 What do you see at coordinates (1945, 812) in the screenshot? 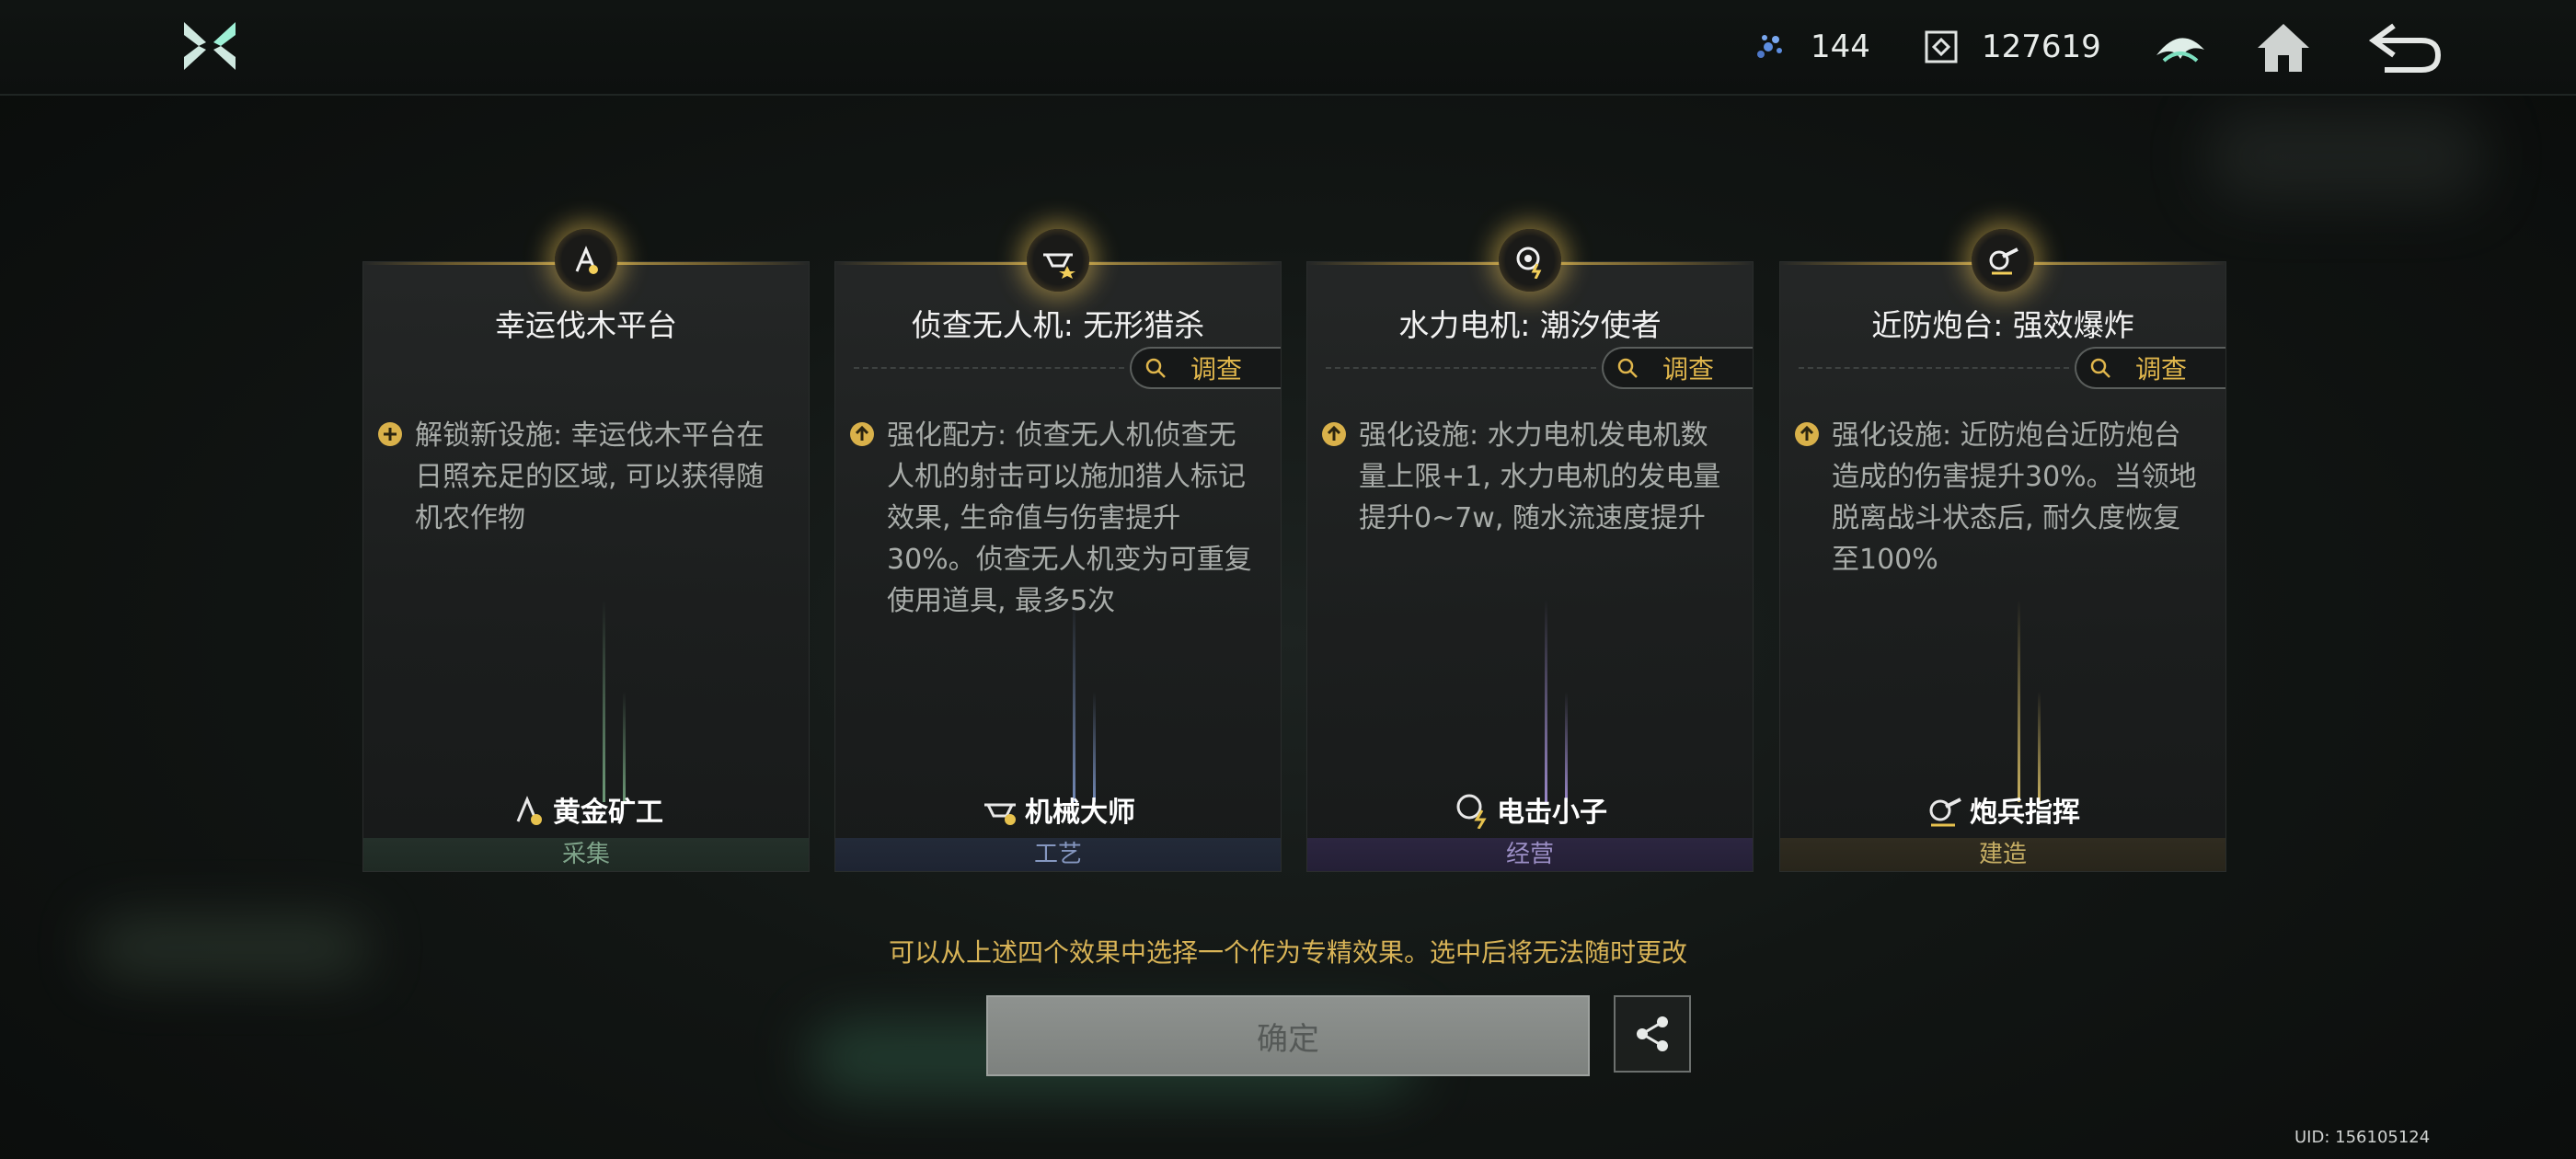
I see `artillery-commander-icon` at bounding box center [1945, 812].